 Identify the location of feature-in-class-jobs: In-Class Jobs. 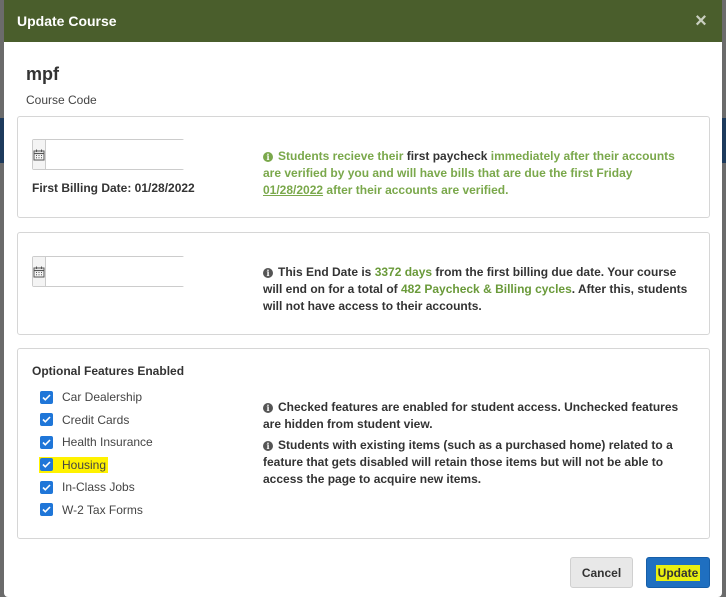
(96, 487).